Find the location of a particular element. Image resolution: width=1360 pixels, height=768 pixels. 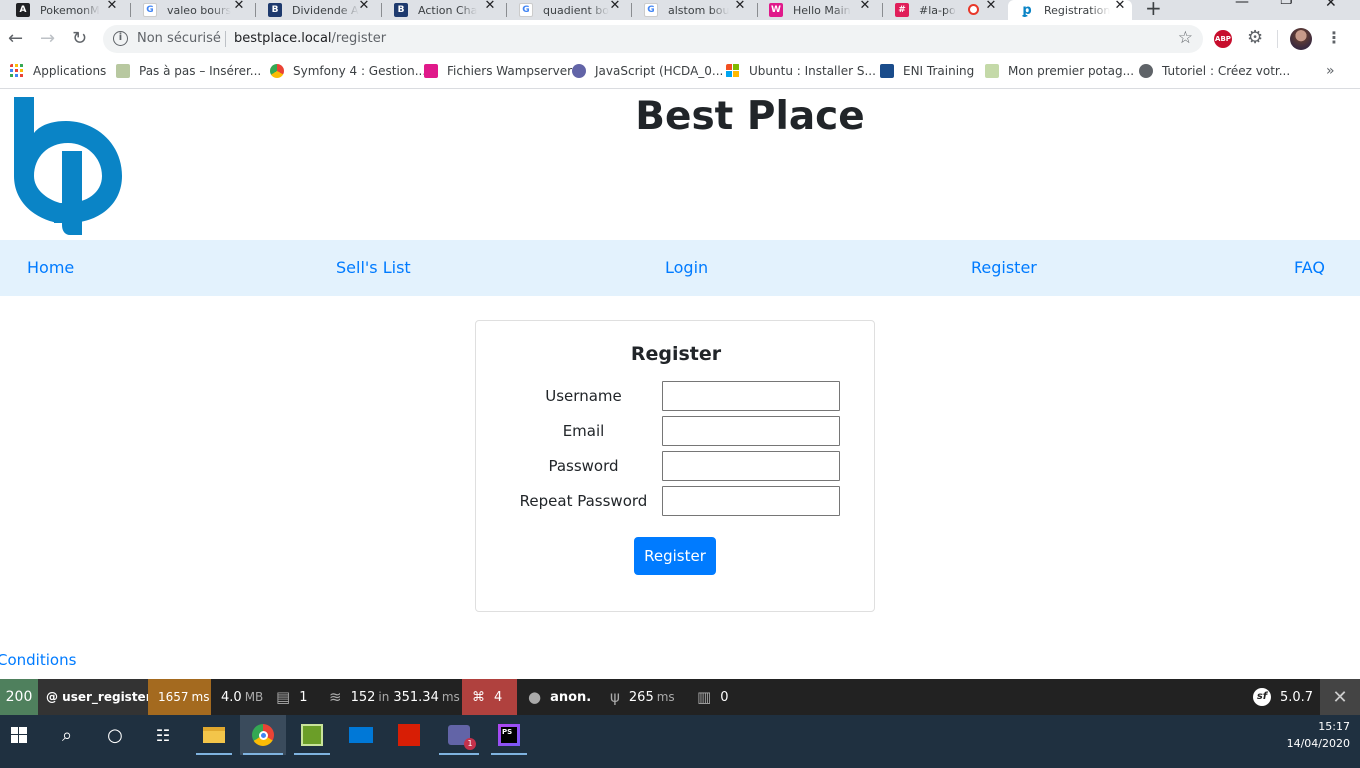

tab-1: G valeo bours ✕ is located at coordinates (195, 10).